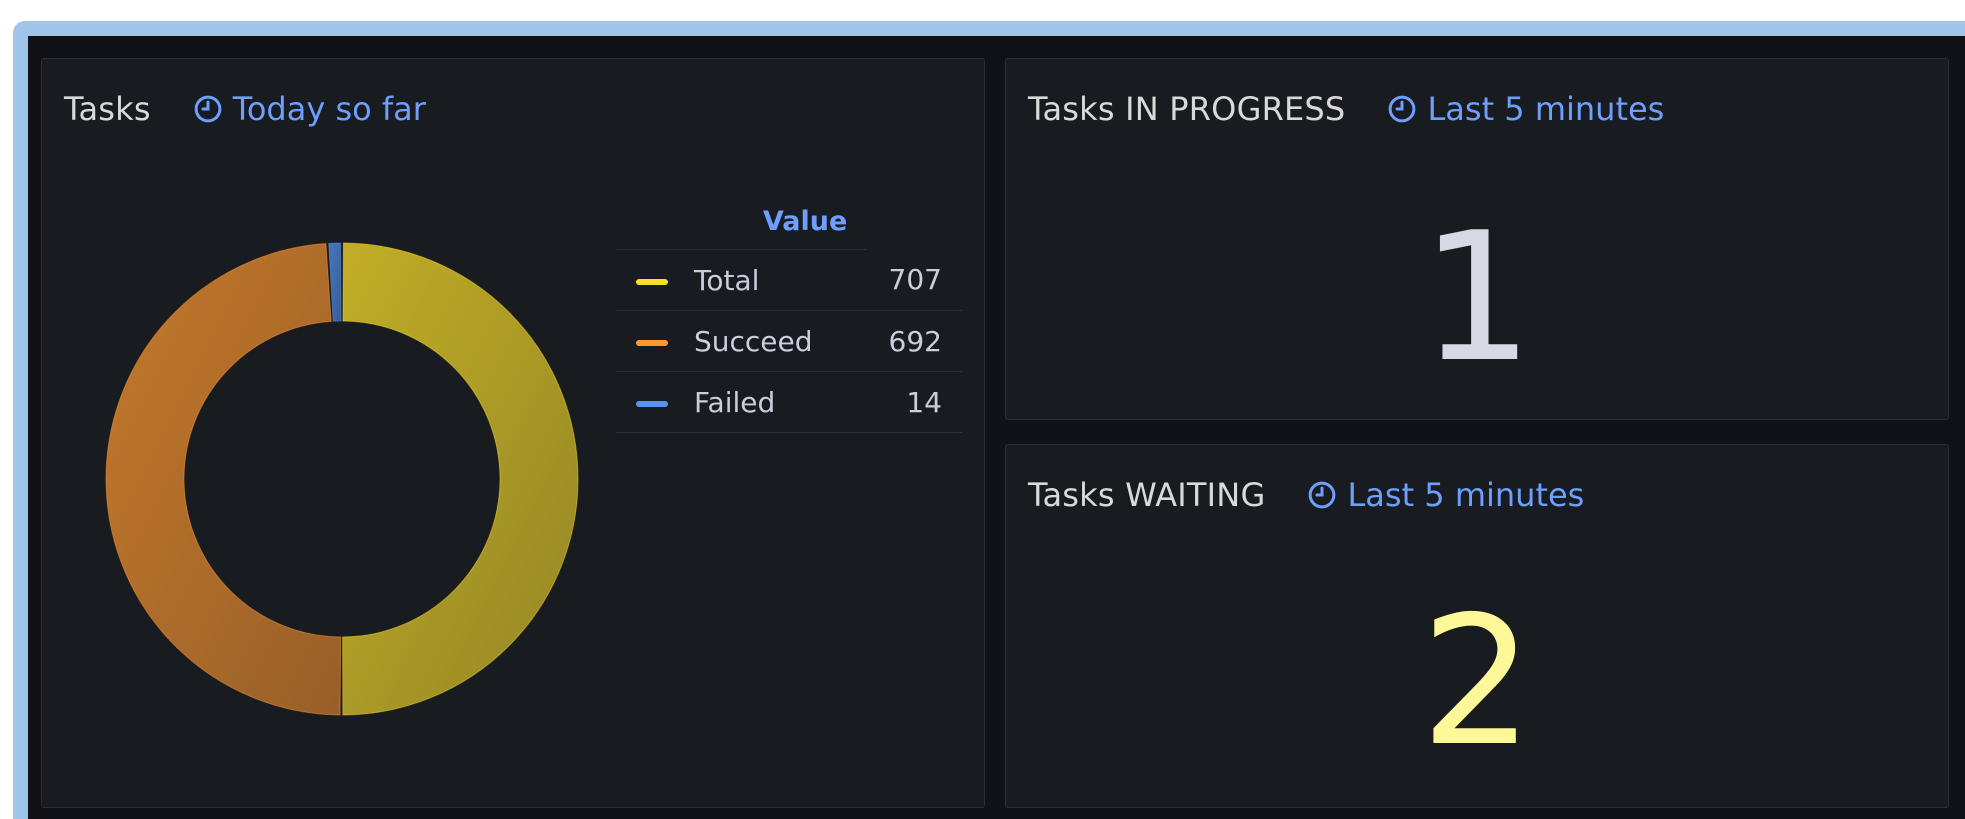 This screenshot has width=1965, height=819. Describe the element at coordinates (1306, 495) in the screenshot. I see `panel-header: Tasks WAITING Last 5 minutes` at that location.